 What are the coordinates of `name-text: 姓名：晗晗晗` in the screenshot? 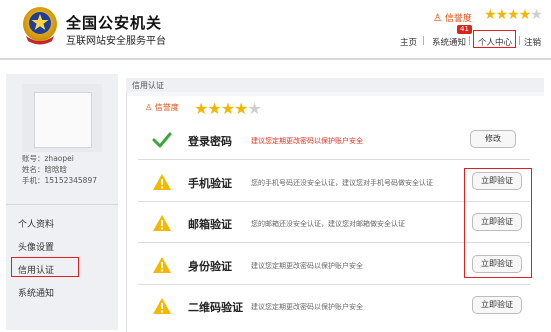 It's located at (44, 169).